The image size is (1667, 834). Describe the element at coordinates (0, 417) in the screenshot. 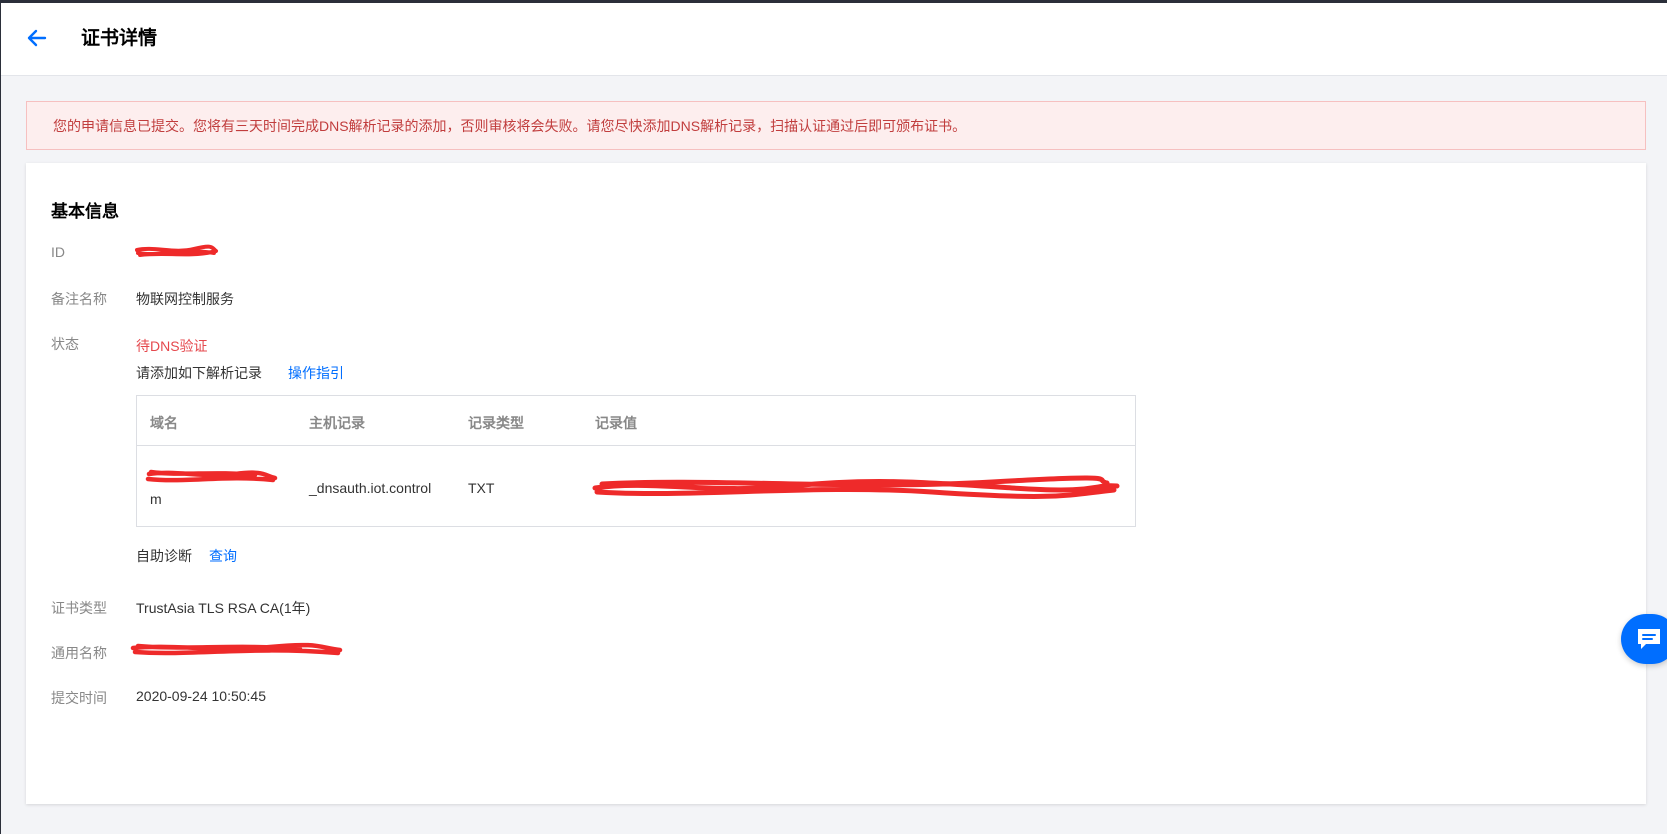

I see `window-left-border` at that location.